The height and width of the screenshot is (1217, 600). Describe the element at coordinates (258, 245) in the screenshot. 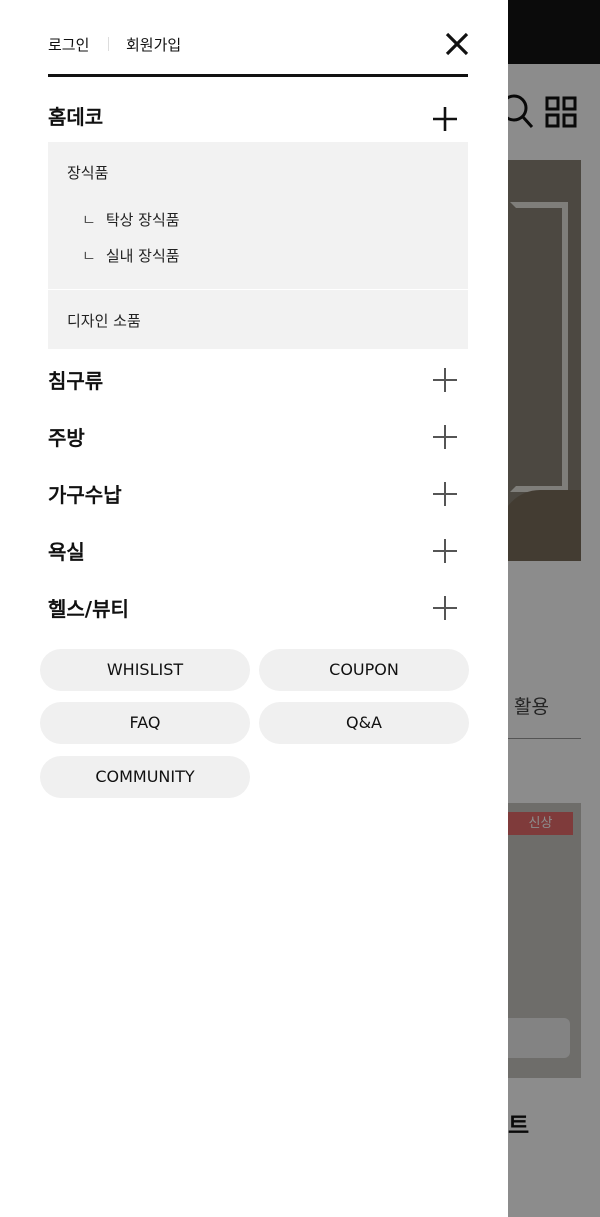

I see `submenu-panel: 장식품 ㄴ 탁상 장식품 ㄴ 실내 장식품 디자인 소품` at that location.